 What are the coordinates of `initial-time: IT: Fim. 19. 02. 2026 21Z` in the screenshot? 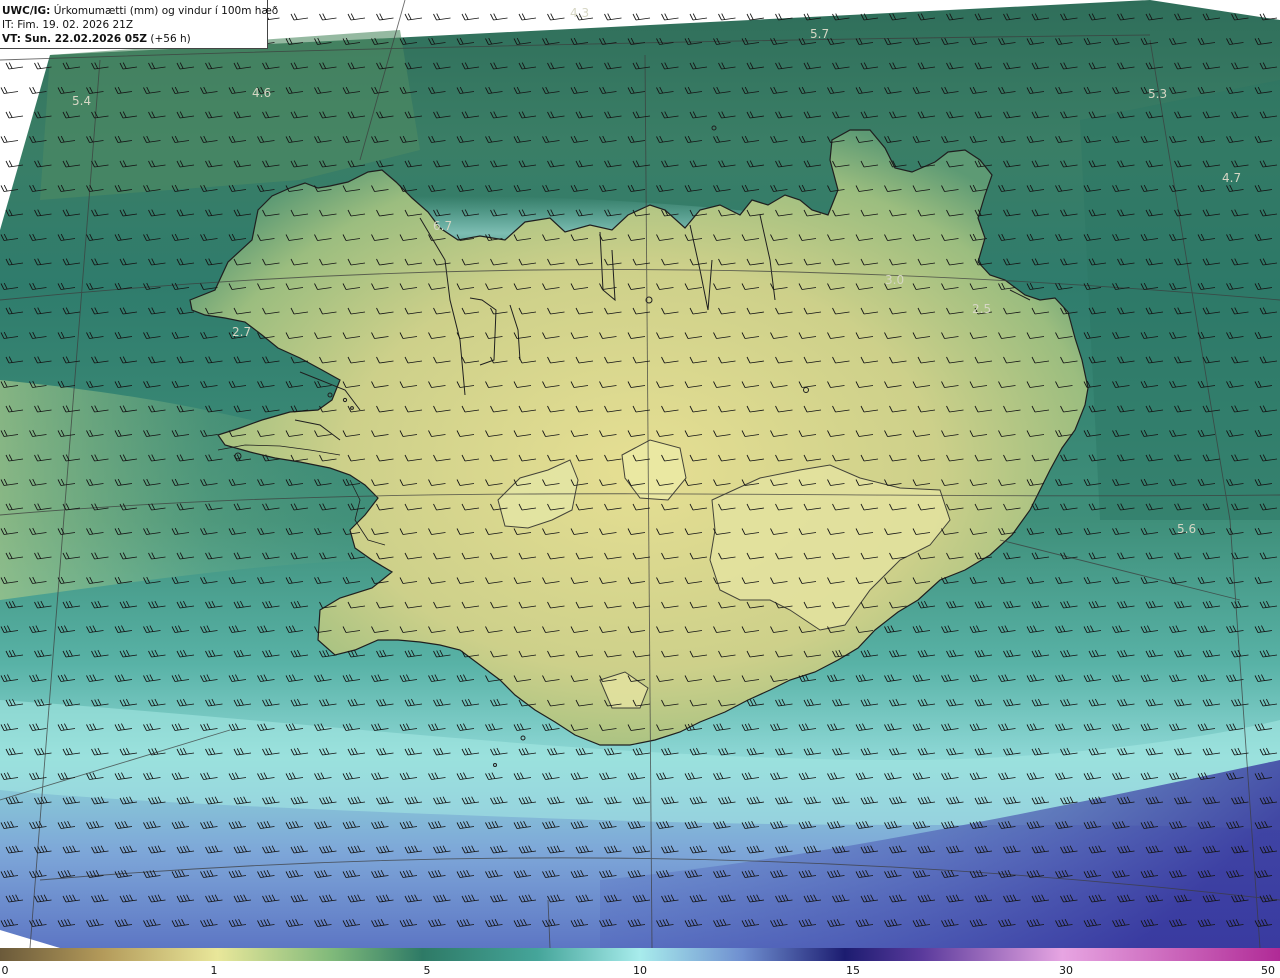 It's located at (68, 25).